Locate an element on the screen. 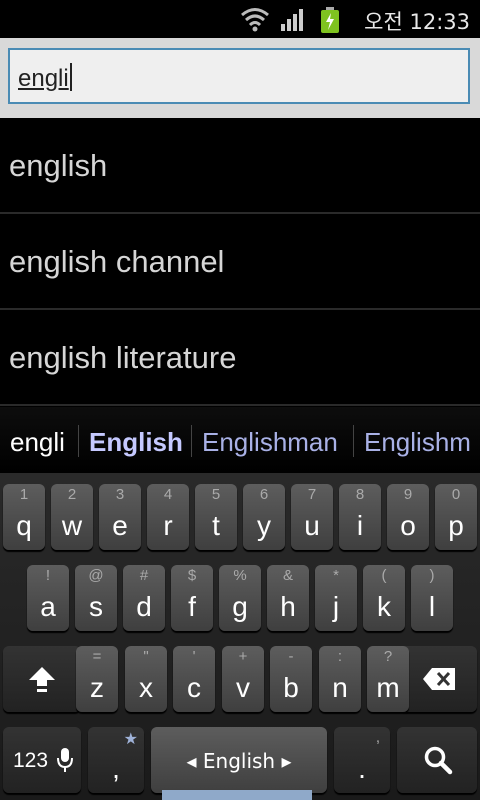 This screenshot has width=480, height=800. spacebar-highlight is located at coordinates (237, 795).